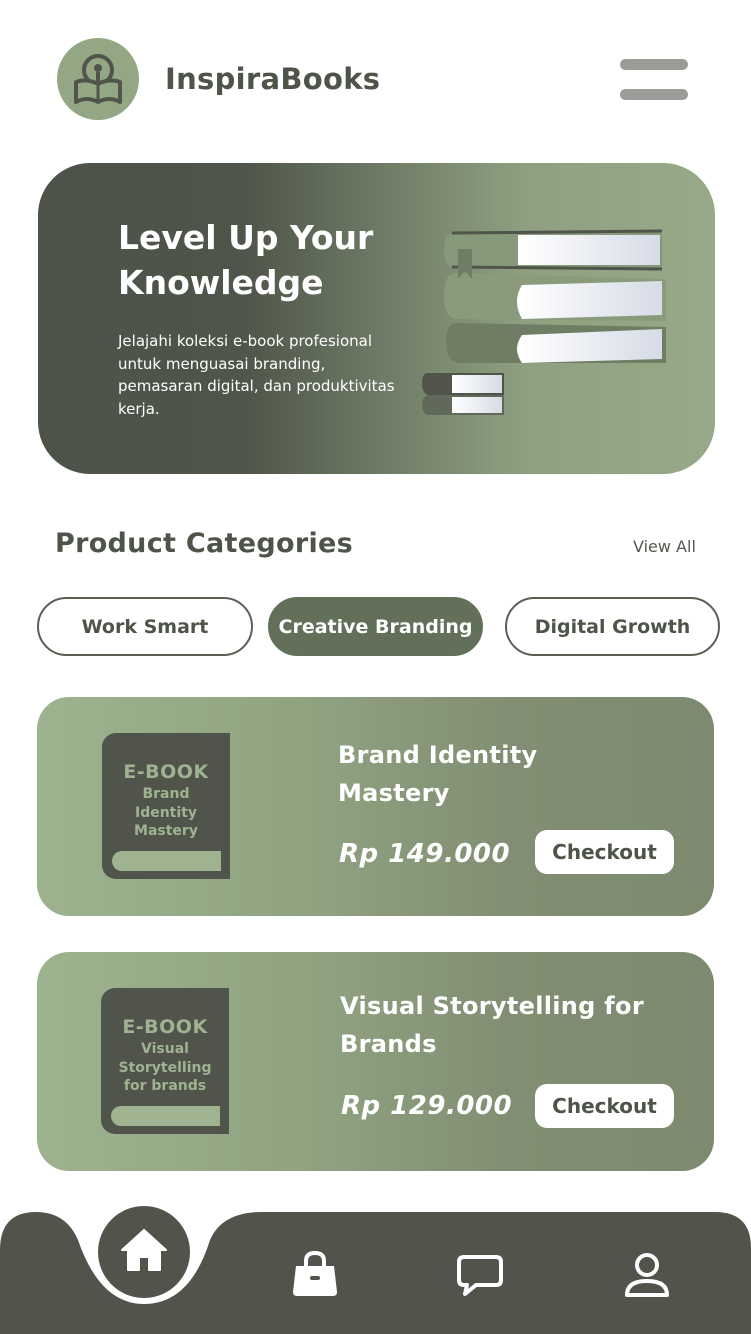 This screenshot has height=1334, width=751. Describe the element at coordinates (480, 1276) in the screenshot. I see `chat-icon` at that location.